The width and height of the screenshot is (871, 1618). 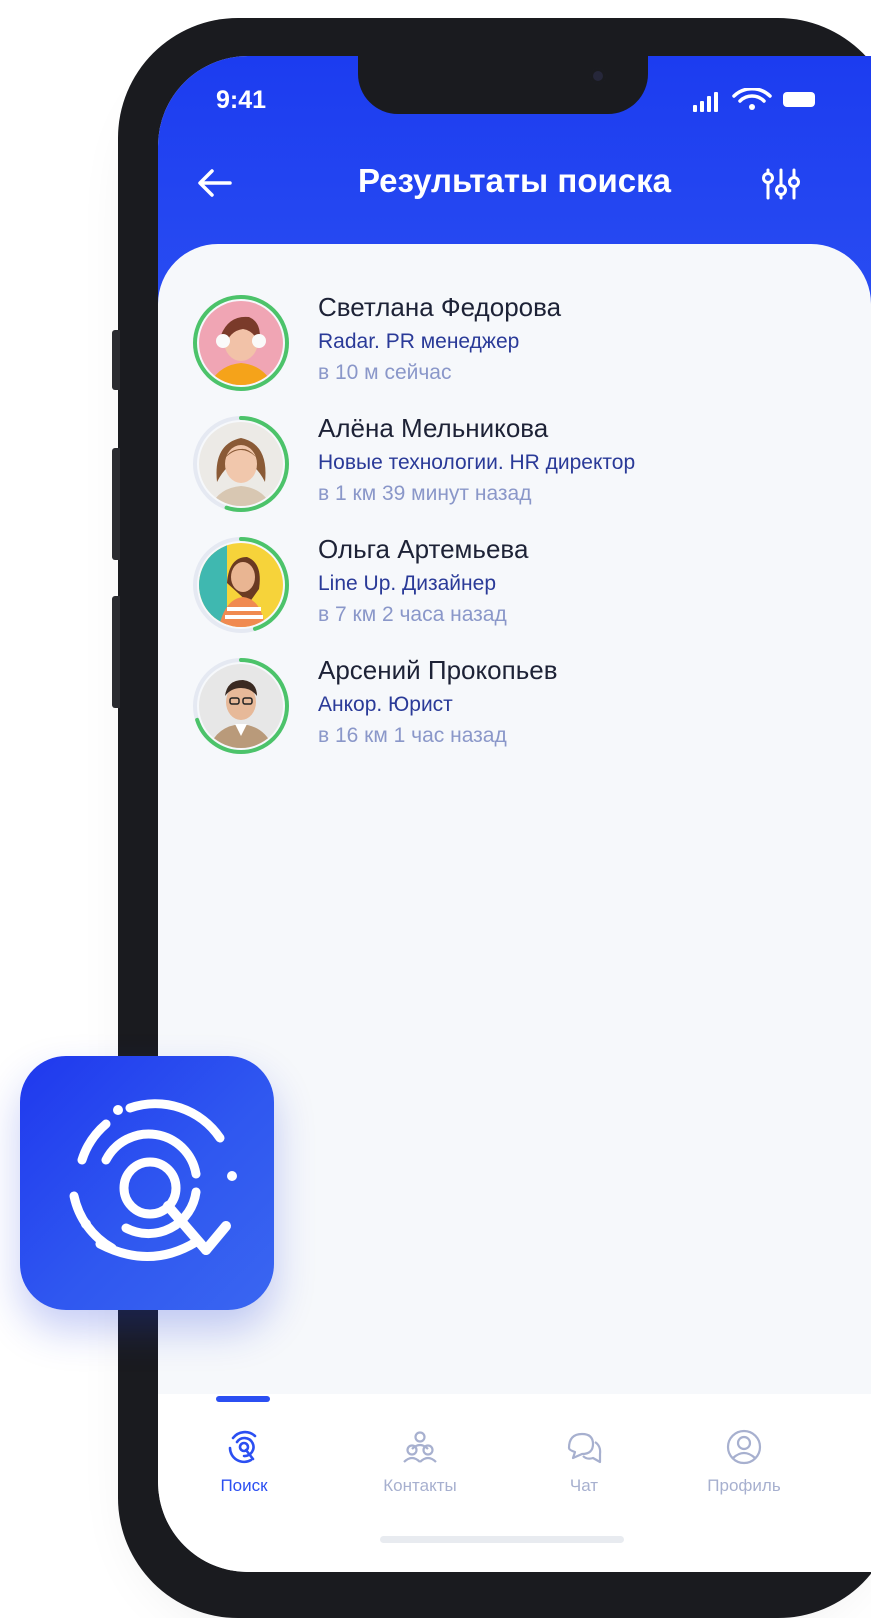 What do you see at coordinates (502, 1539) in the screenshot?
I see `home-indicator` at bounding box center [502, 1539].